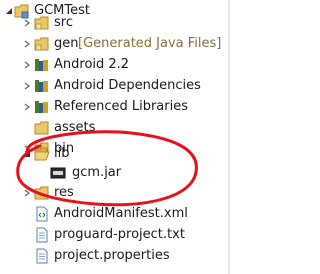  What do you see at coordinates (75, 127) in the screenshot?
I see `tree-item-label: assets` at bounding box center [75, 127].